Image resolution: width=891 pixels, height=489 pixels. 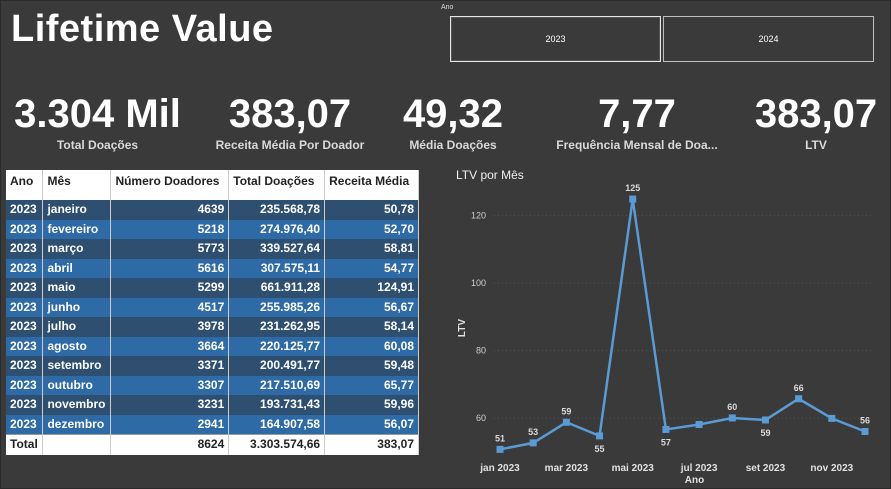 What do you see at coordinates (447, 7) in the screenshot?
I see `year-slicer-label: Ano` at bounding box center [447, 7].